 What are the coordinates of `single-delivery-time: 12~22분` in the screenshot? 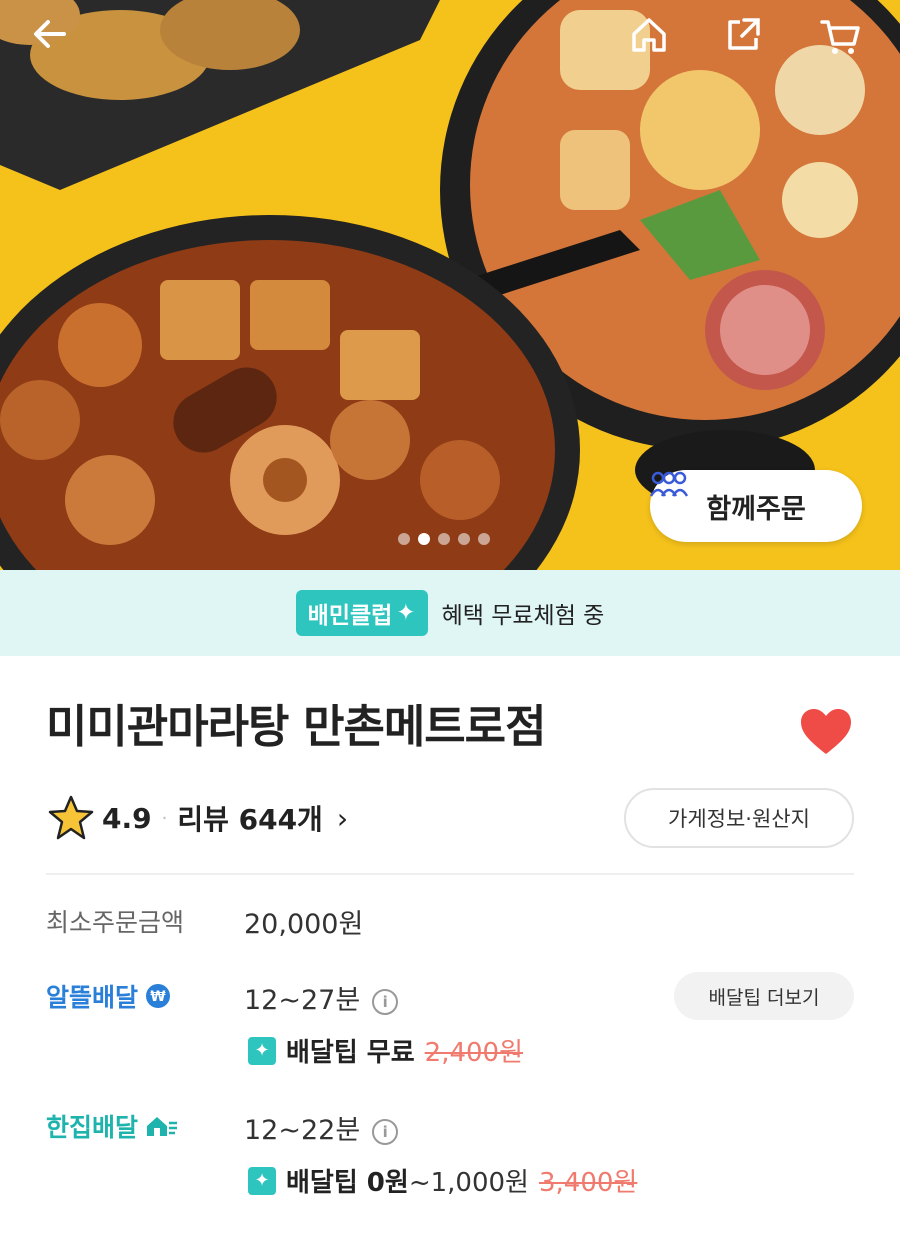 It's located at (302, 1130).